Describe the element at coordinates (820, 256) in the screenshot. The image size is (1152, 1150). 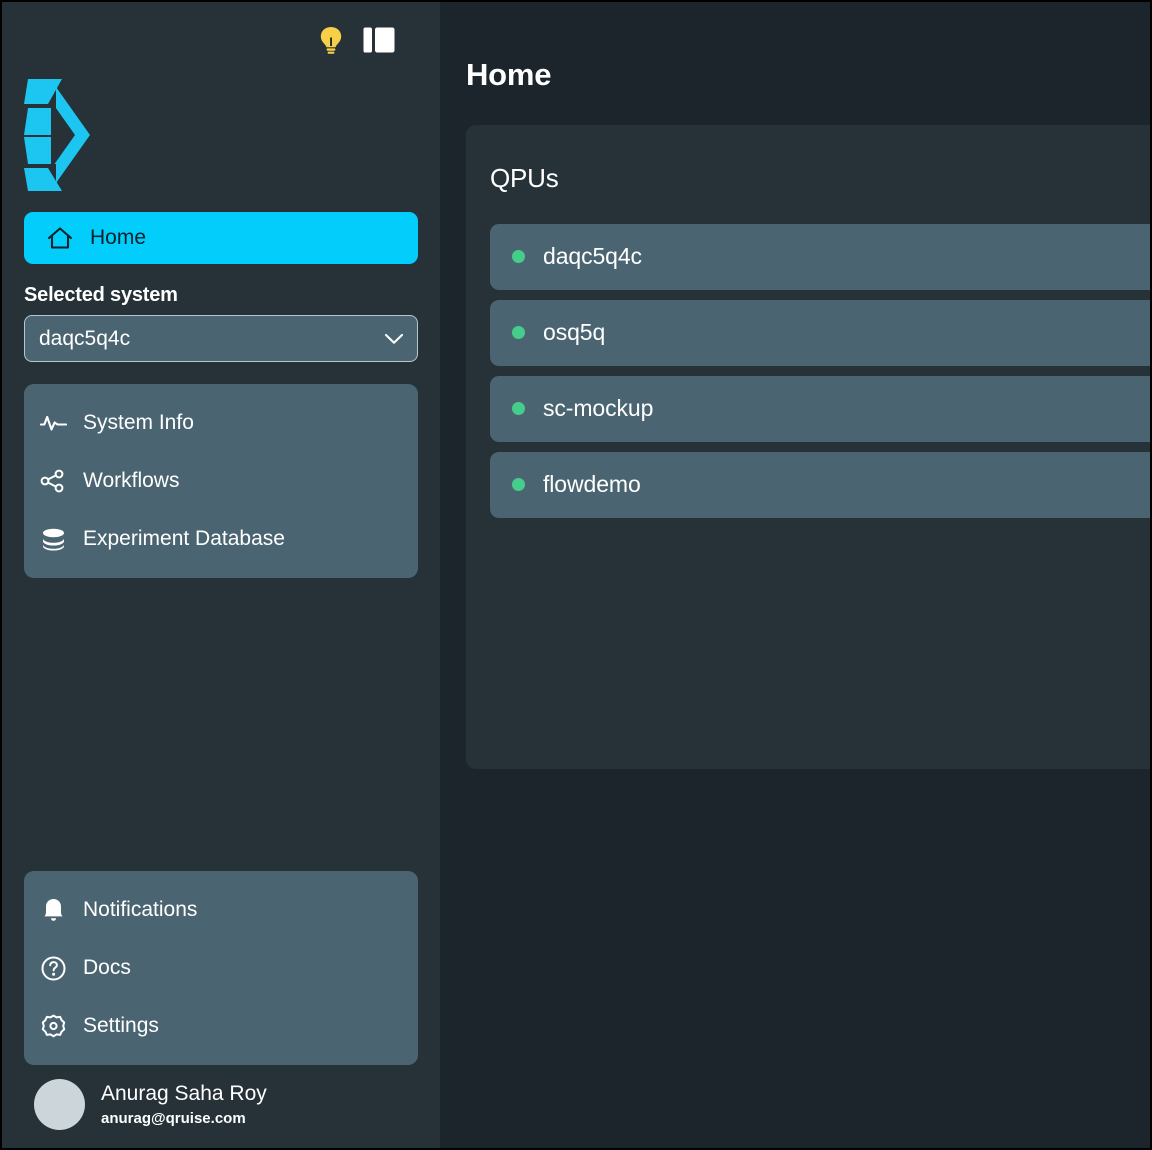
I see `list-item: daqc5q4c` at that location.